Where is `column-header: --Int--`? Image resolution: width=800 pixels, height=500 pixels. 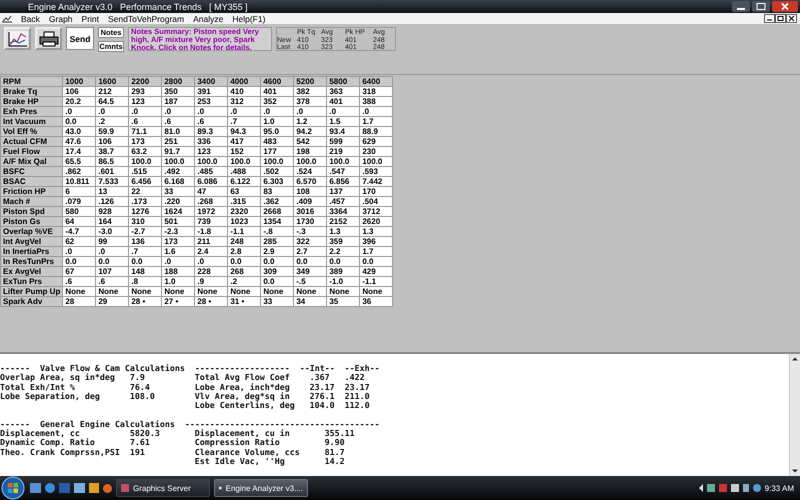 column-header: --Int-- is located at coordinates (317, 369).